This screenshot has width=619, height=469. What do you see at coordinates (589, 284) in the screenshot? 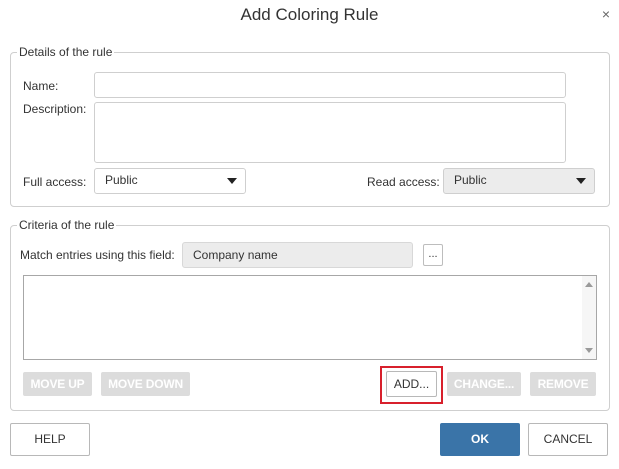
I see `scroll-up-icon` at bounding box center [589, 284].